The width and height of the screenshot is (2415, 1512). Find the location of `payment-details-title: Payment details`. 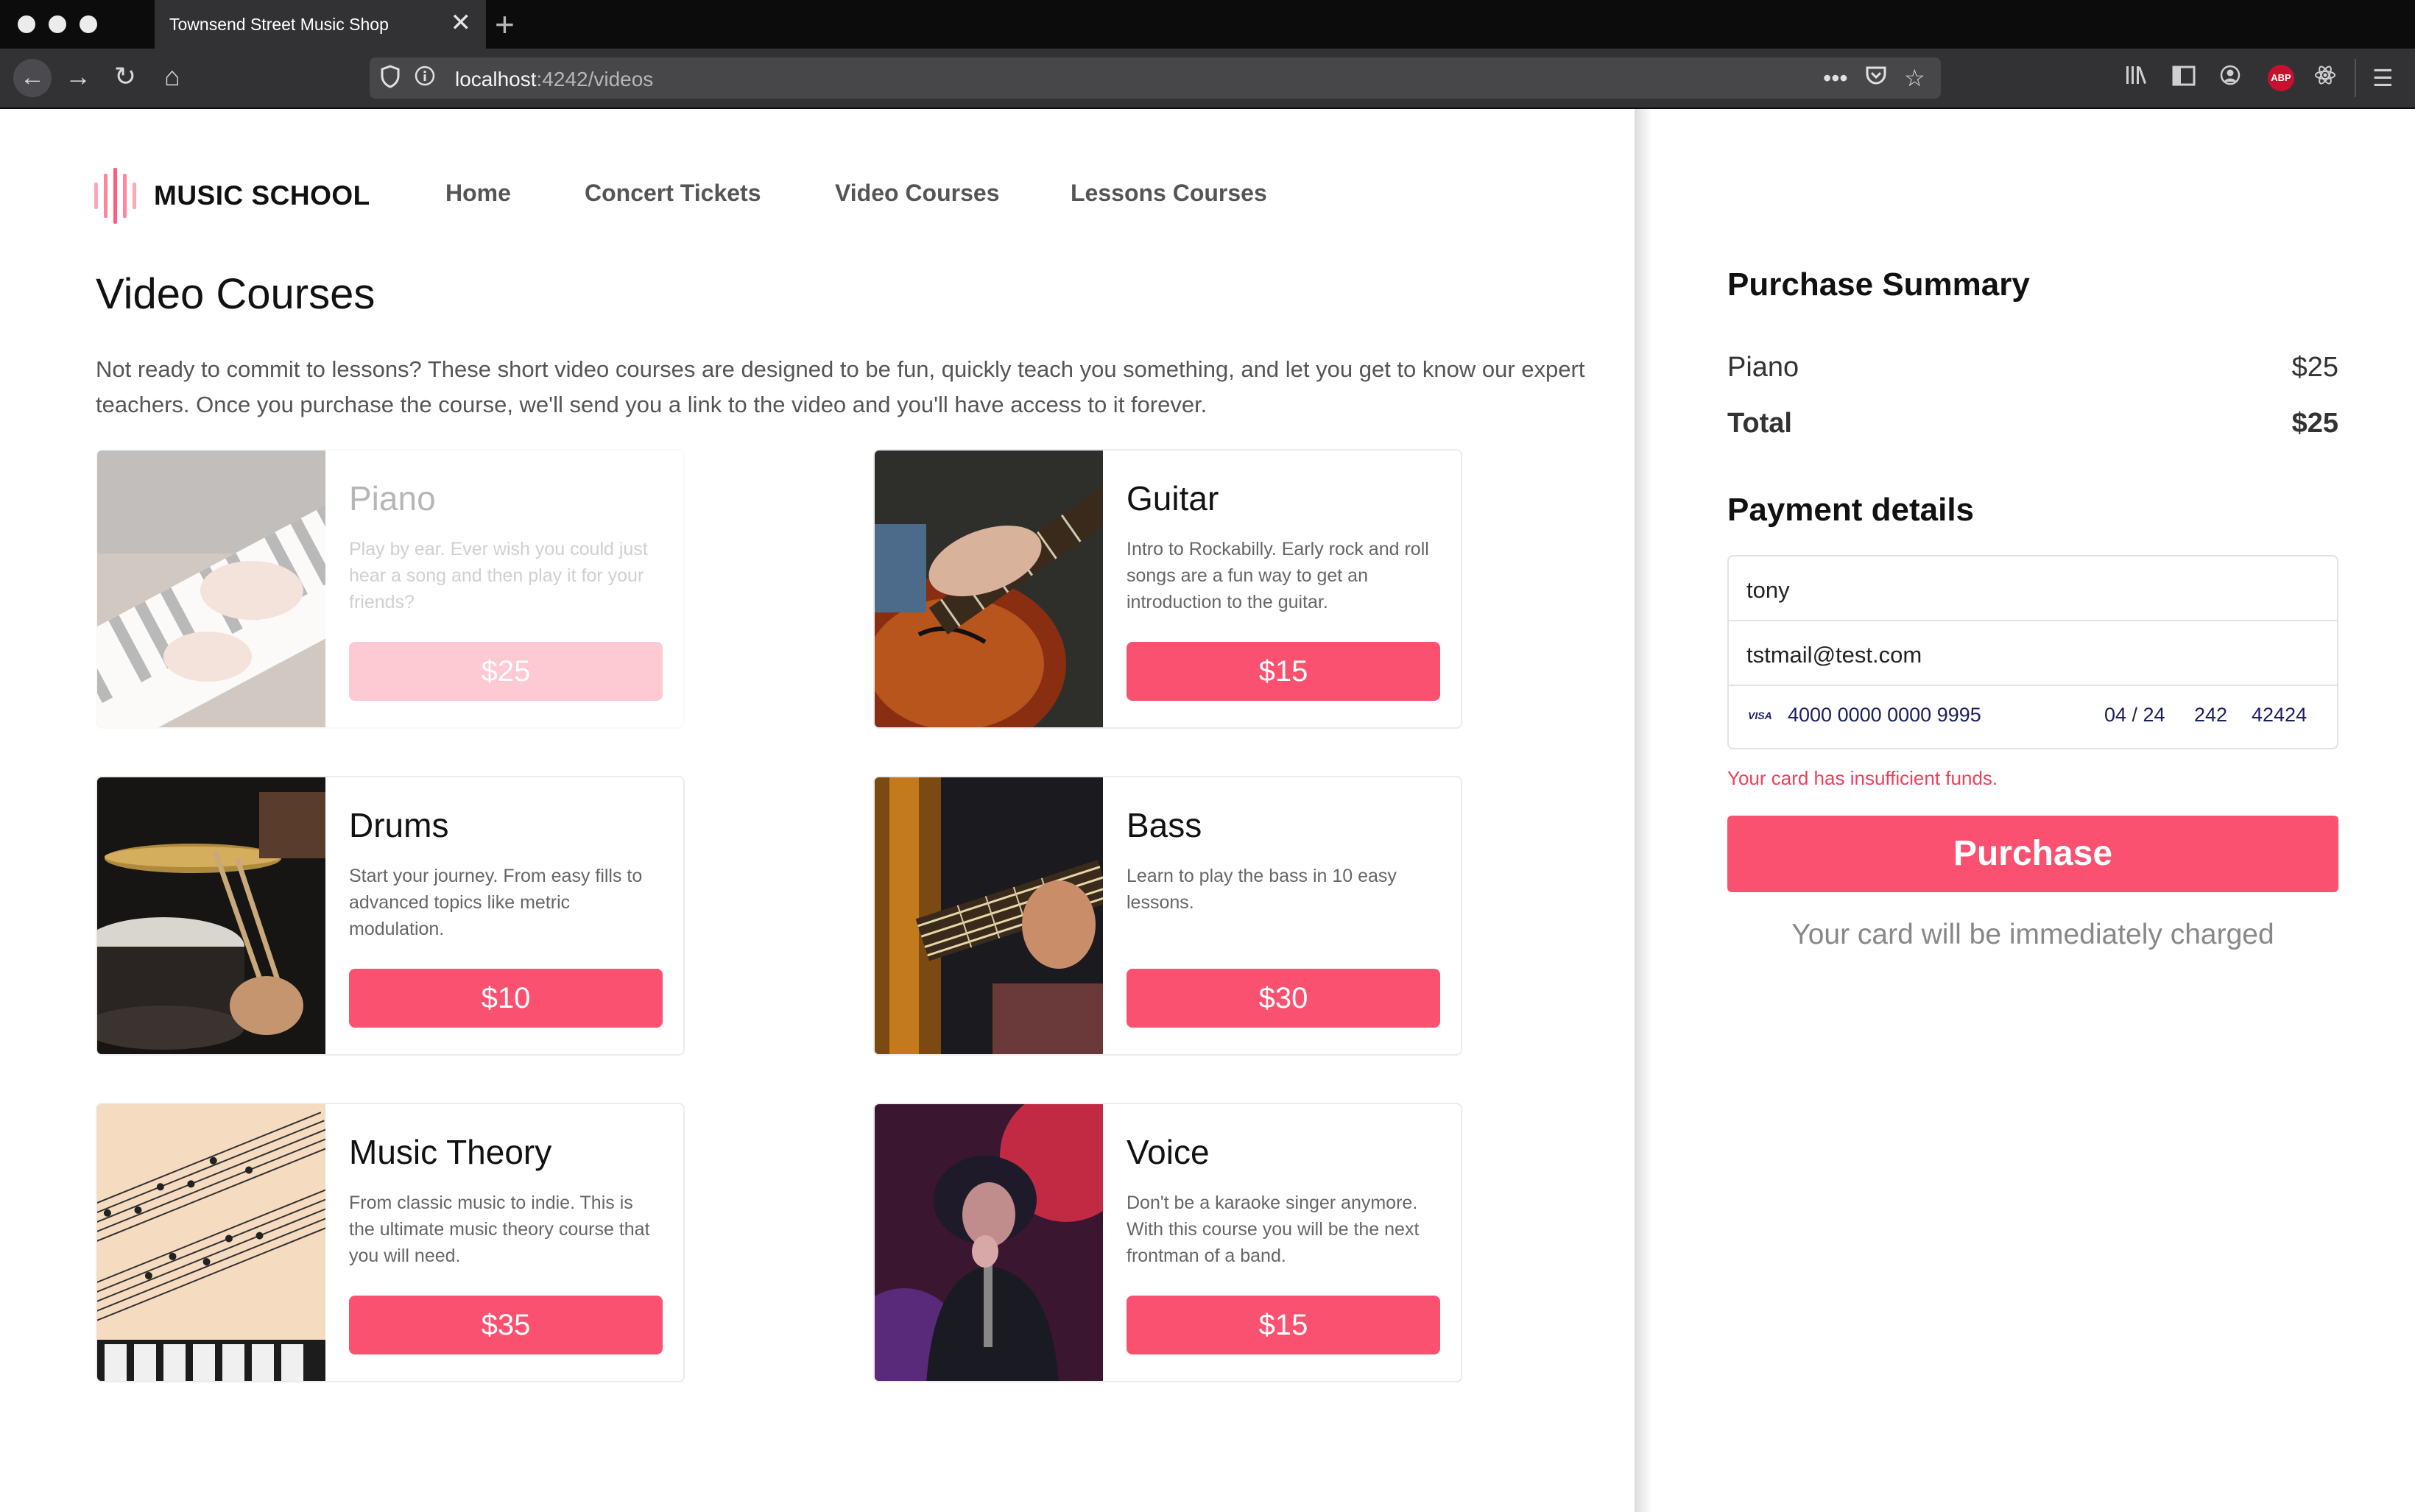

payment-details-title: Payment details is located at coordinates (1851, 510).